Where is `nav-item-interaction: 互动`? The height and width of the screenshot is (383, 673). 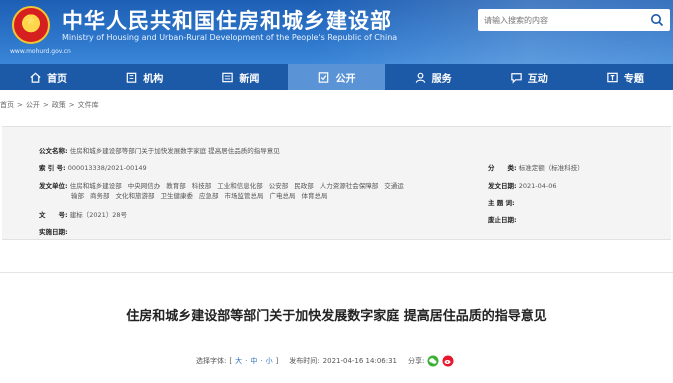 nav-item-interaction: 互动 is located at coordinates (529, 77).